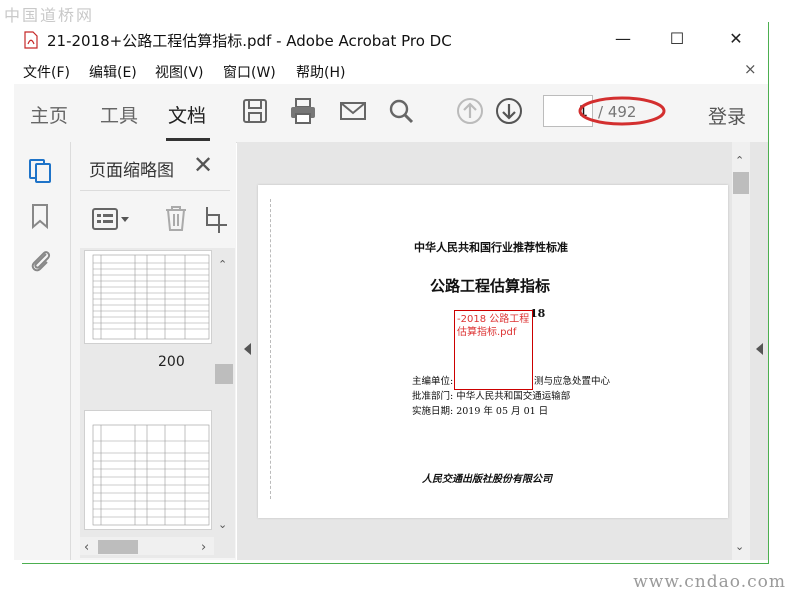  I want to click on menu-help: 帮助(H), so click(320, 72).